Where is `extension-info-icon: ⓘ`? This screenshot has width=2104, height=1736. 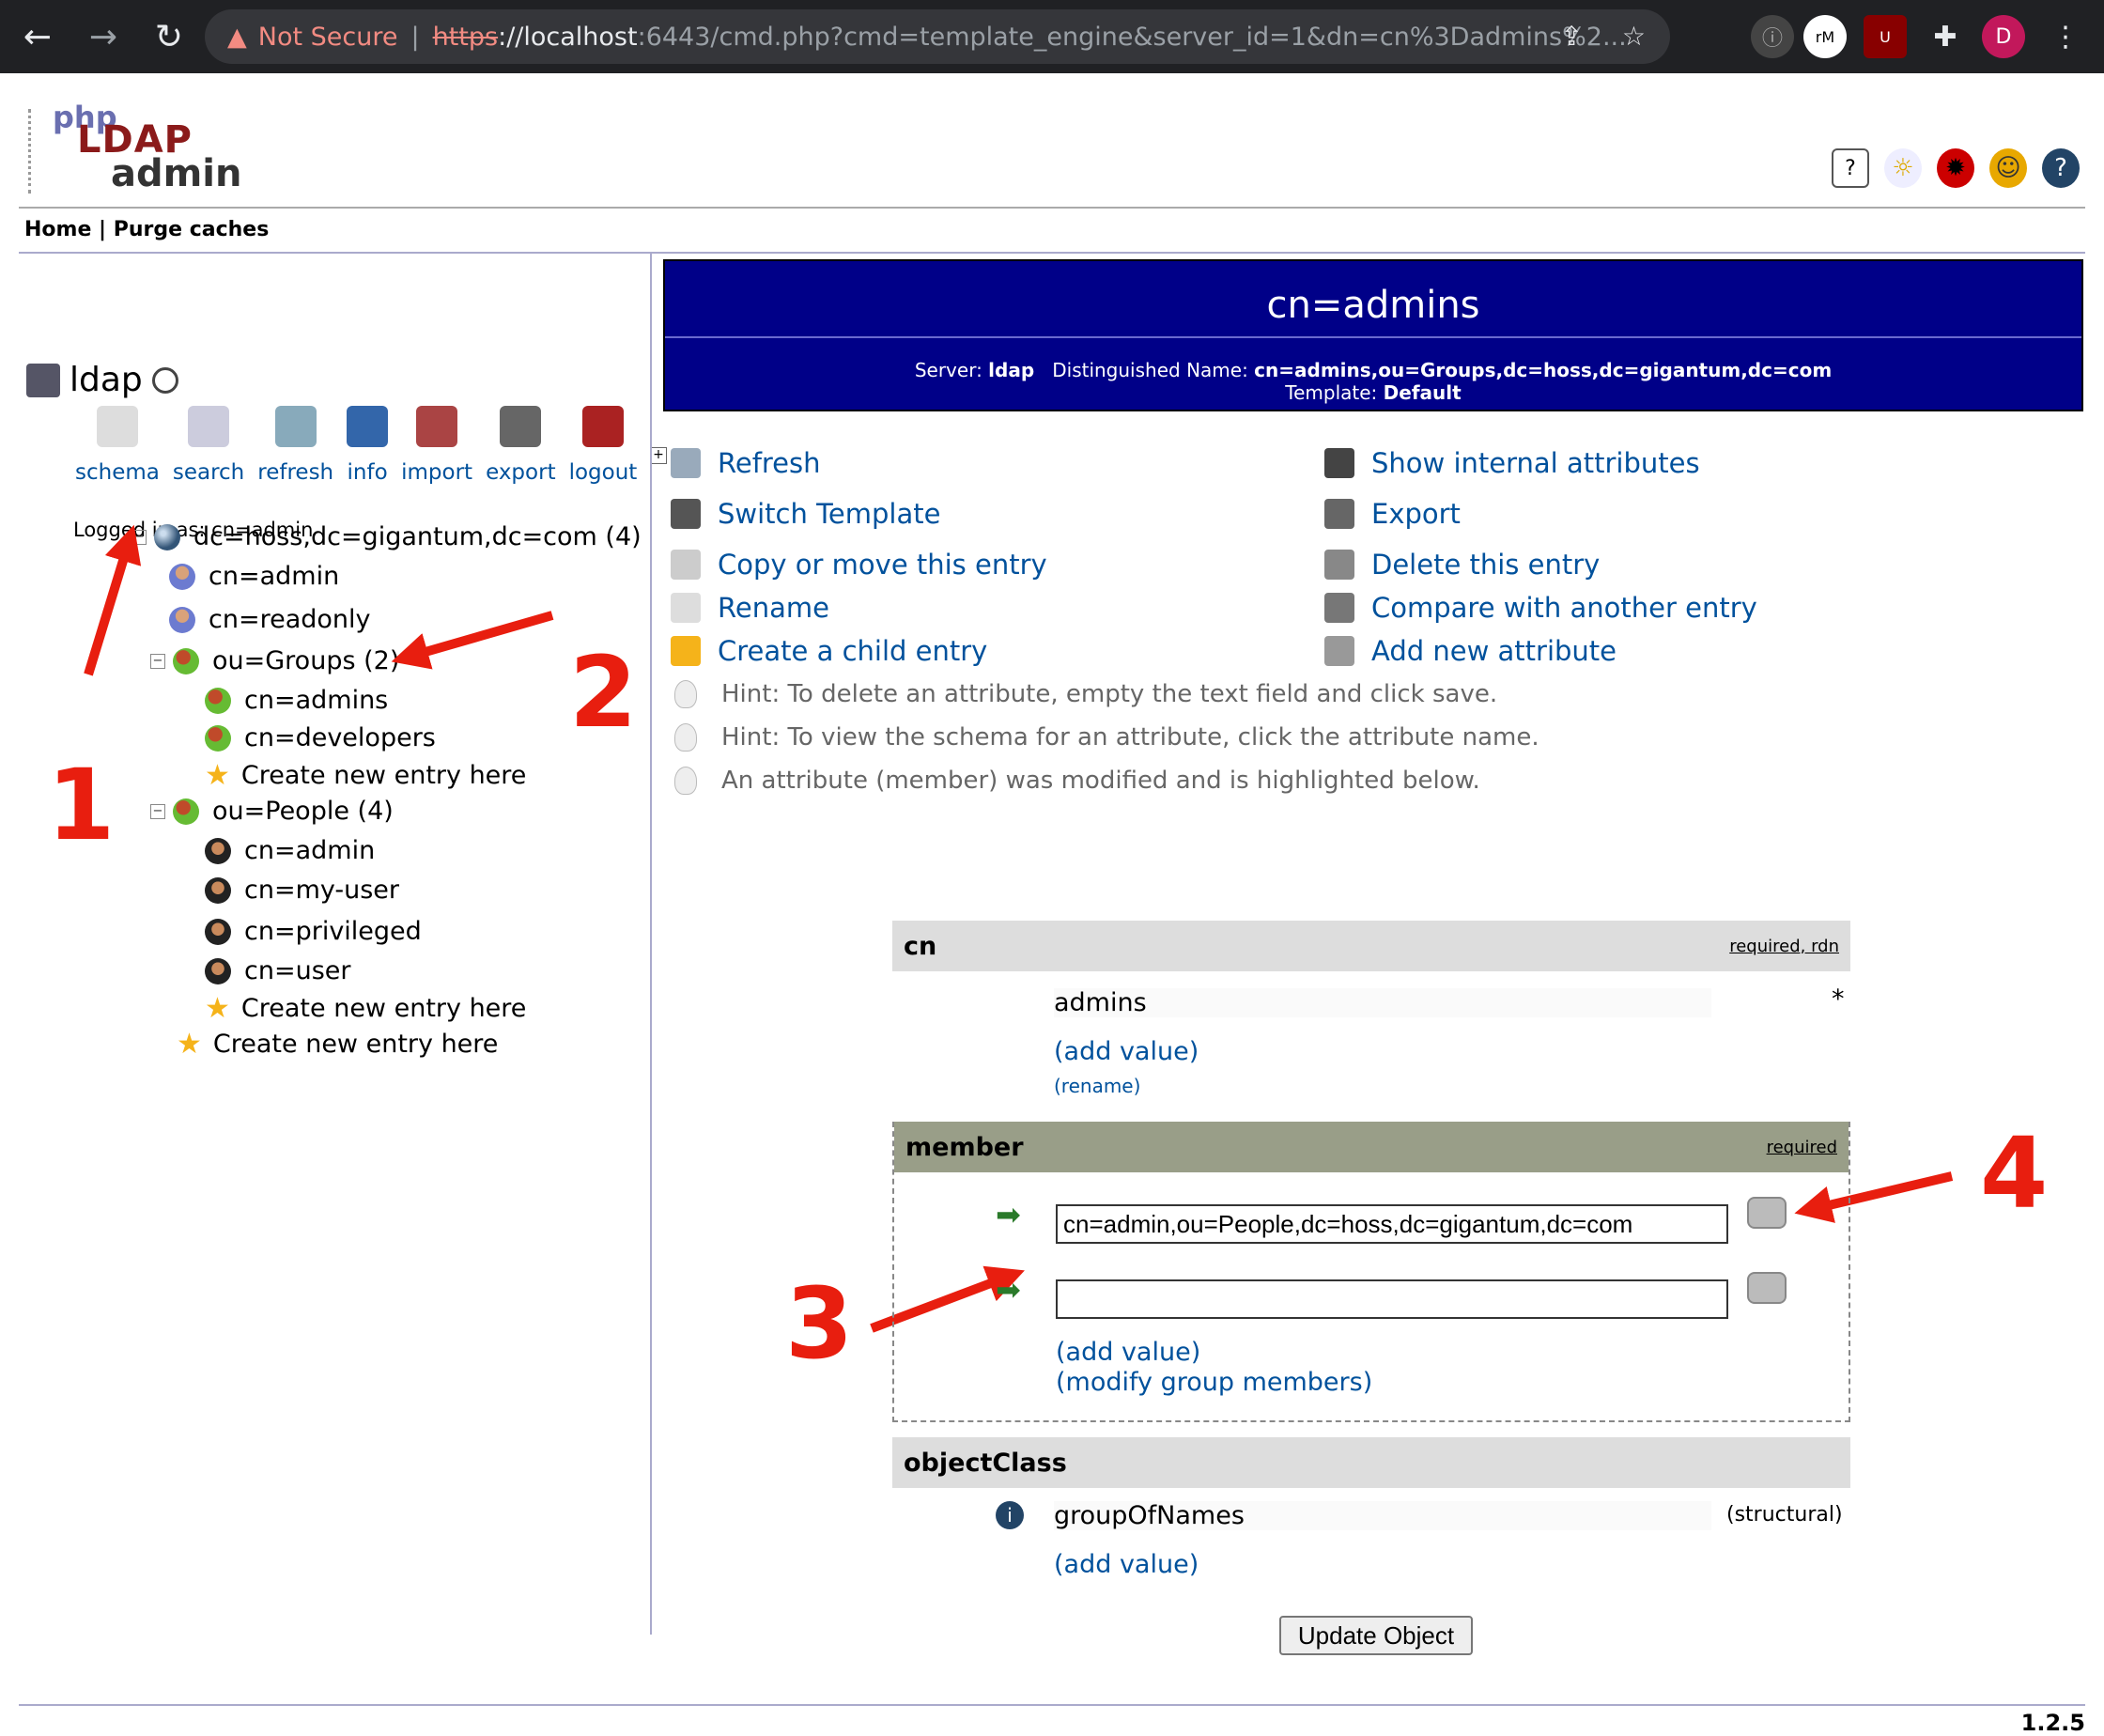
extension-info-icon: ⓘ is located at coordinates (1772, 36).